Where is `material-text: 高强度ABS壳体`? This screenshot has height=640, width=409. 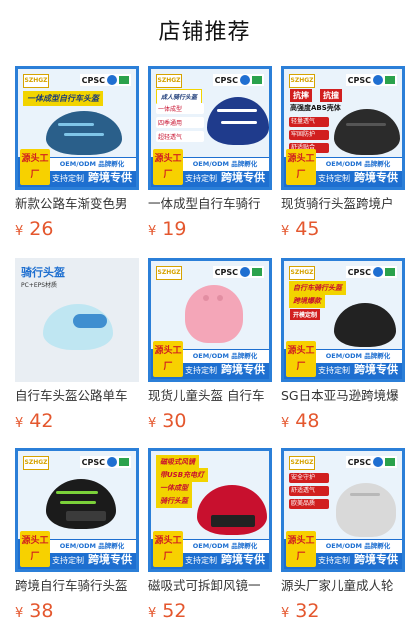 material-text: 高强度ABS壳体 is located at coordinates (315, 108).